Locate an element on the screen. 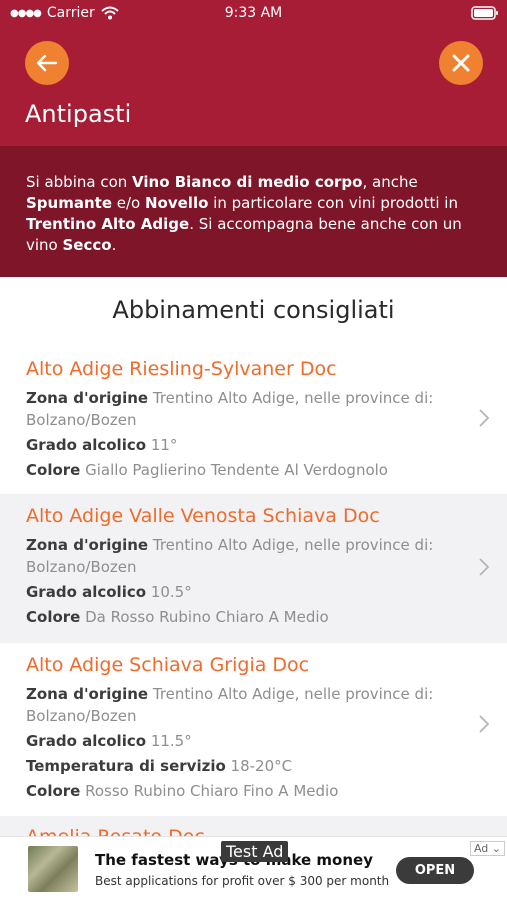 This screenshot has width=507, height=900. arrow-left-icon is located at coordinates (47, 63).